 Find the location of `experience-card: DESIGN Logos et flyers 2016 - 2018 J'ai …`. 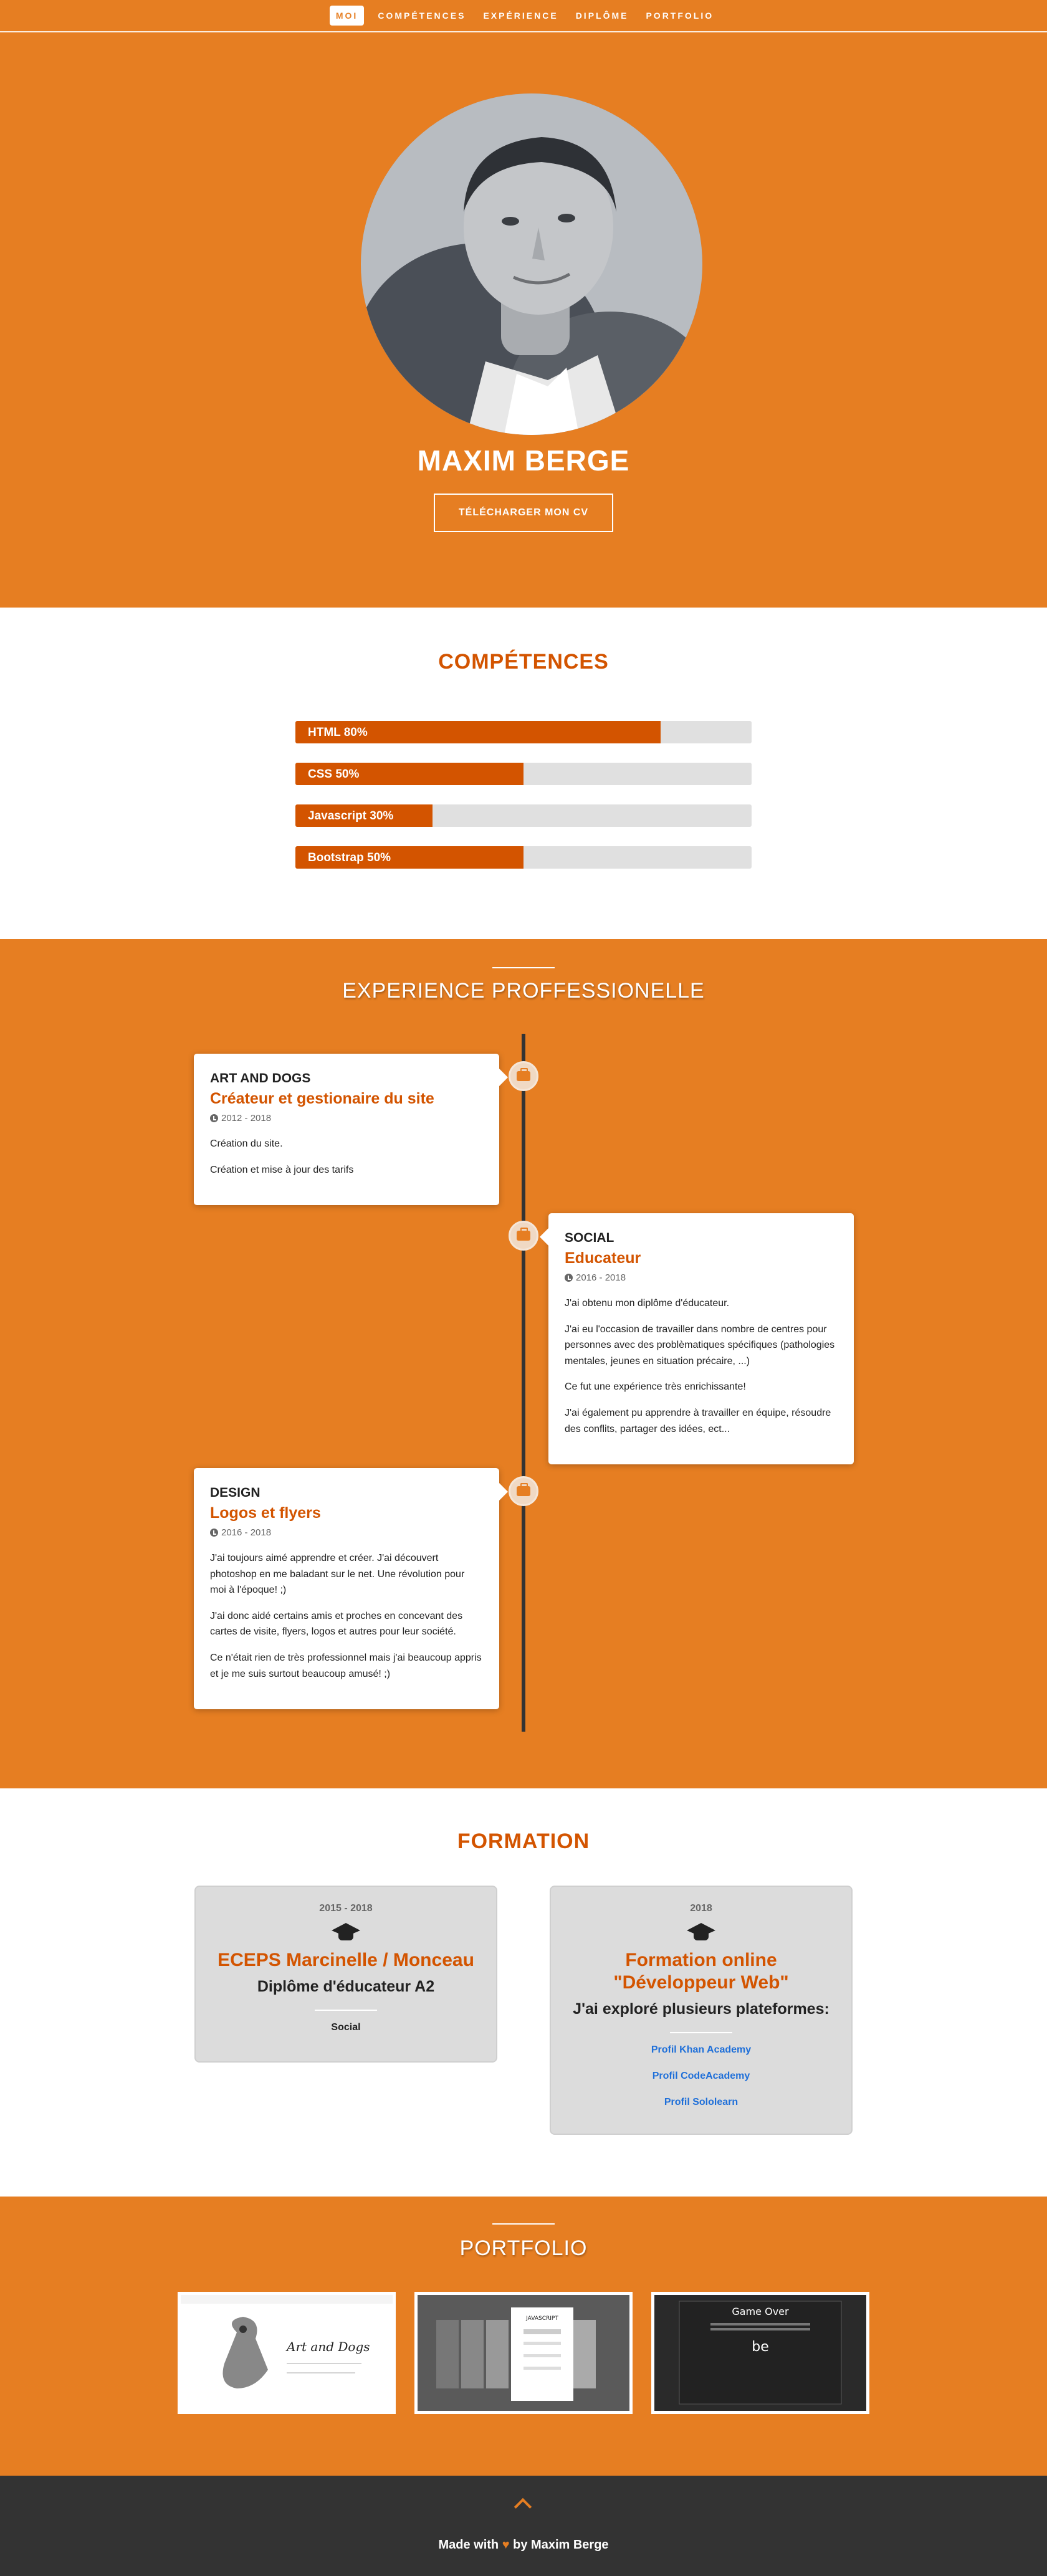

experience-card: DESIGN Logos et flyers 2016 - 2018 J'ai … is located at coordinates (351, 1589).